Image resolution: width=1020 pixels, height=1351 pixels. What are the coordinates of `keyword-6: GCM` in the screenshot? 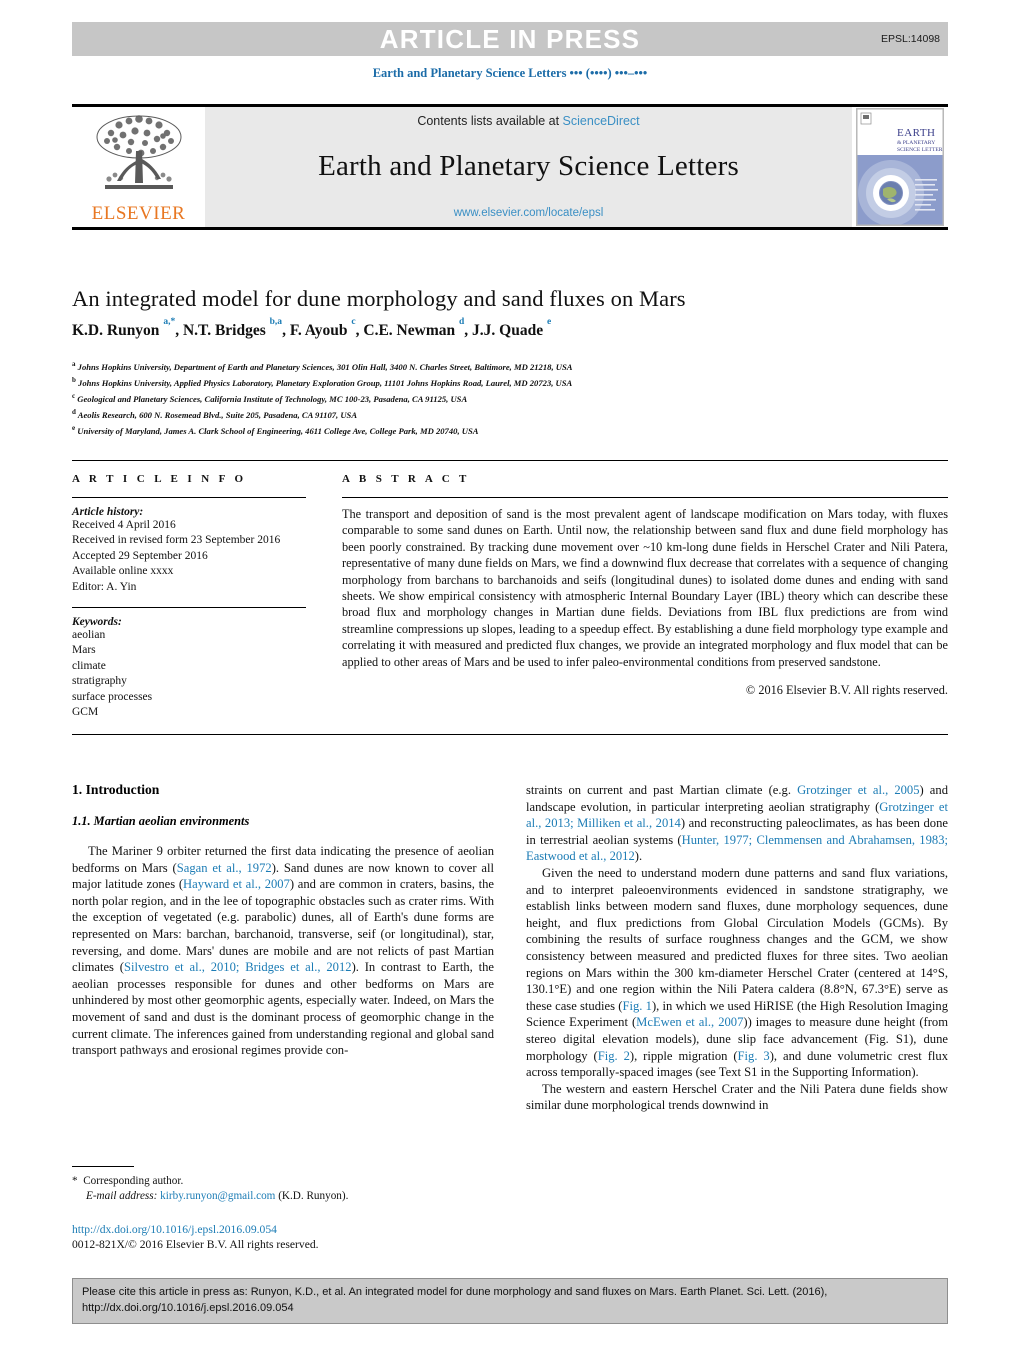 It's located at (85, 712).